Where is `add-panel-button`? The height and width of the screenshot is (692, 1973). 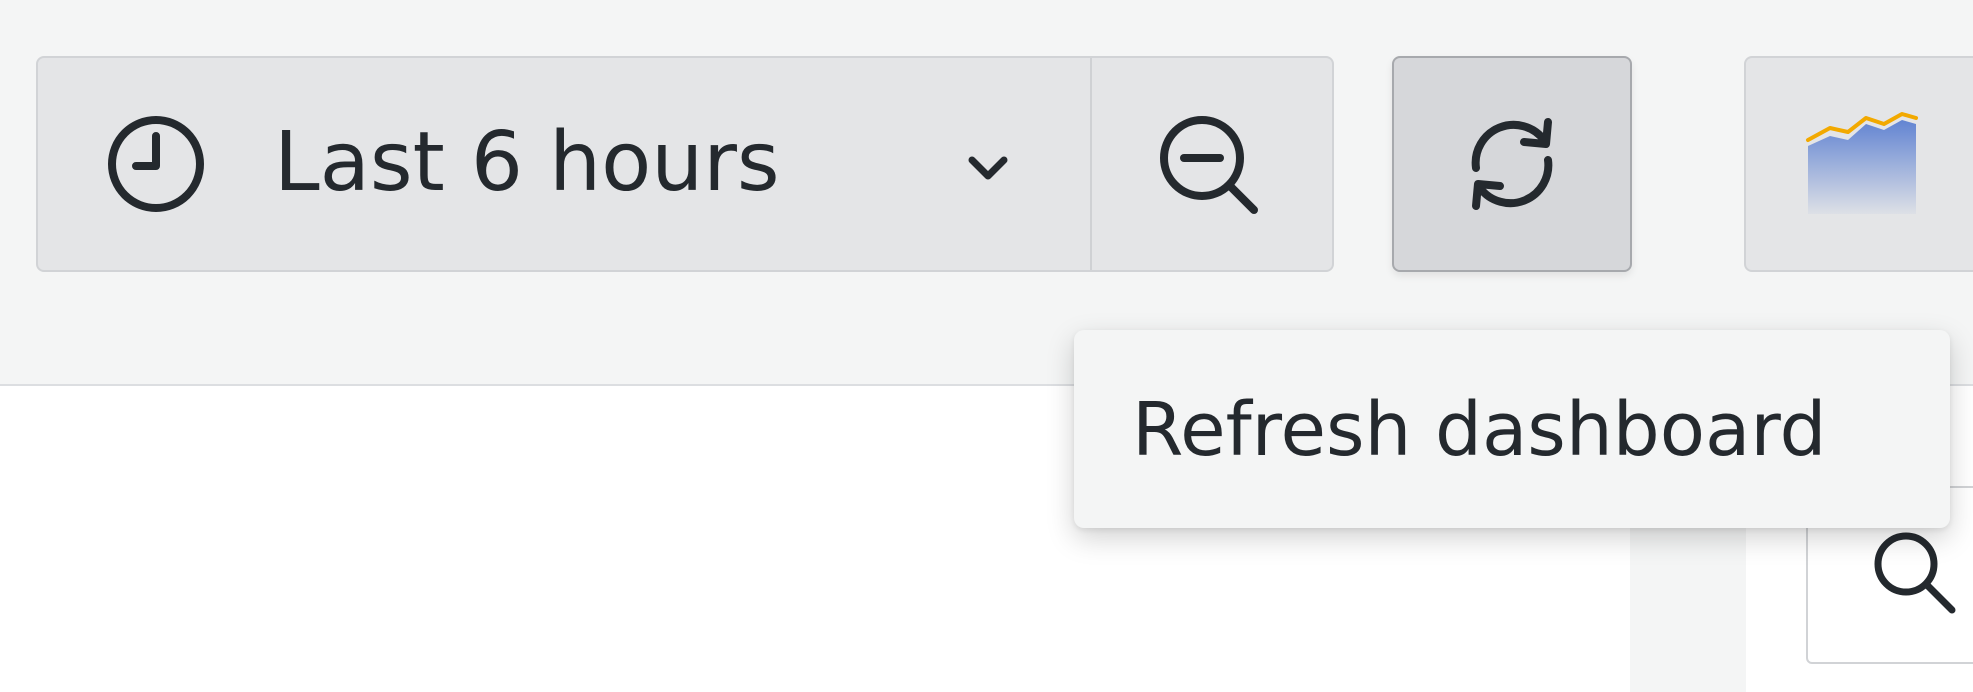
add-panel-button is located at coordinates (1858, 164).